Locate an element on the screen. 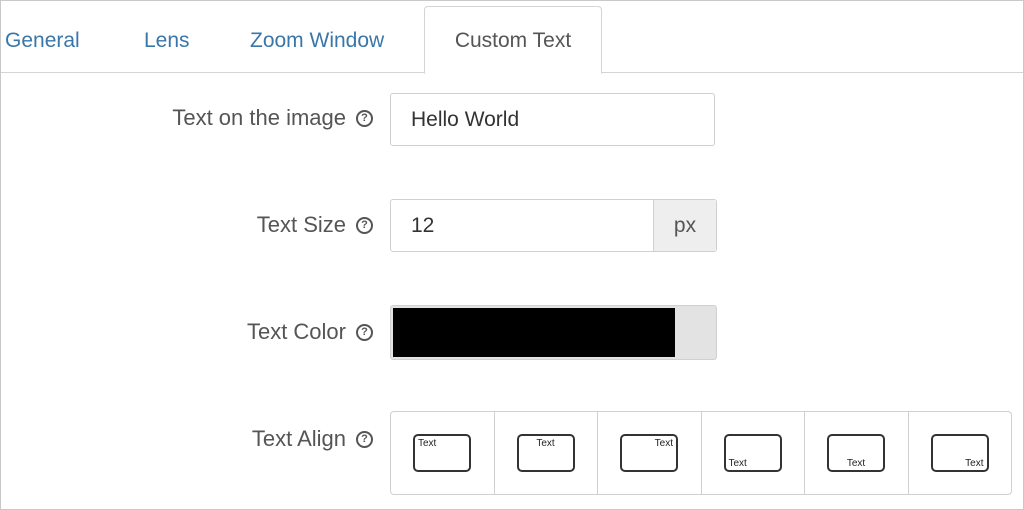 This screenshot has width=1024, height=510. text-on-image-label-text: Text on the image is located at coordinates (259, 117).